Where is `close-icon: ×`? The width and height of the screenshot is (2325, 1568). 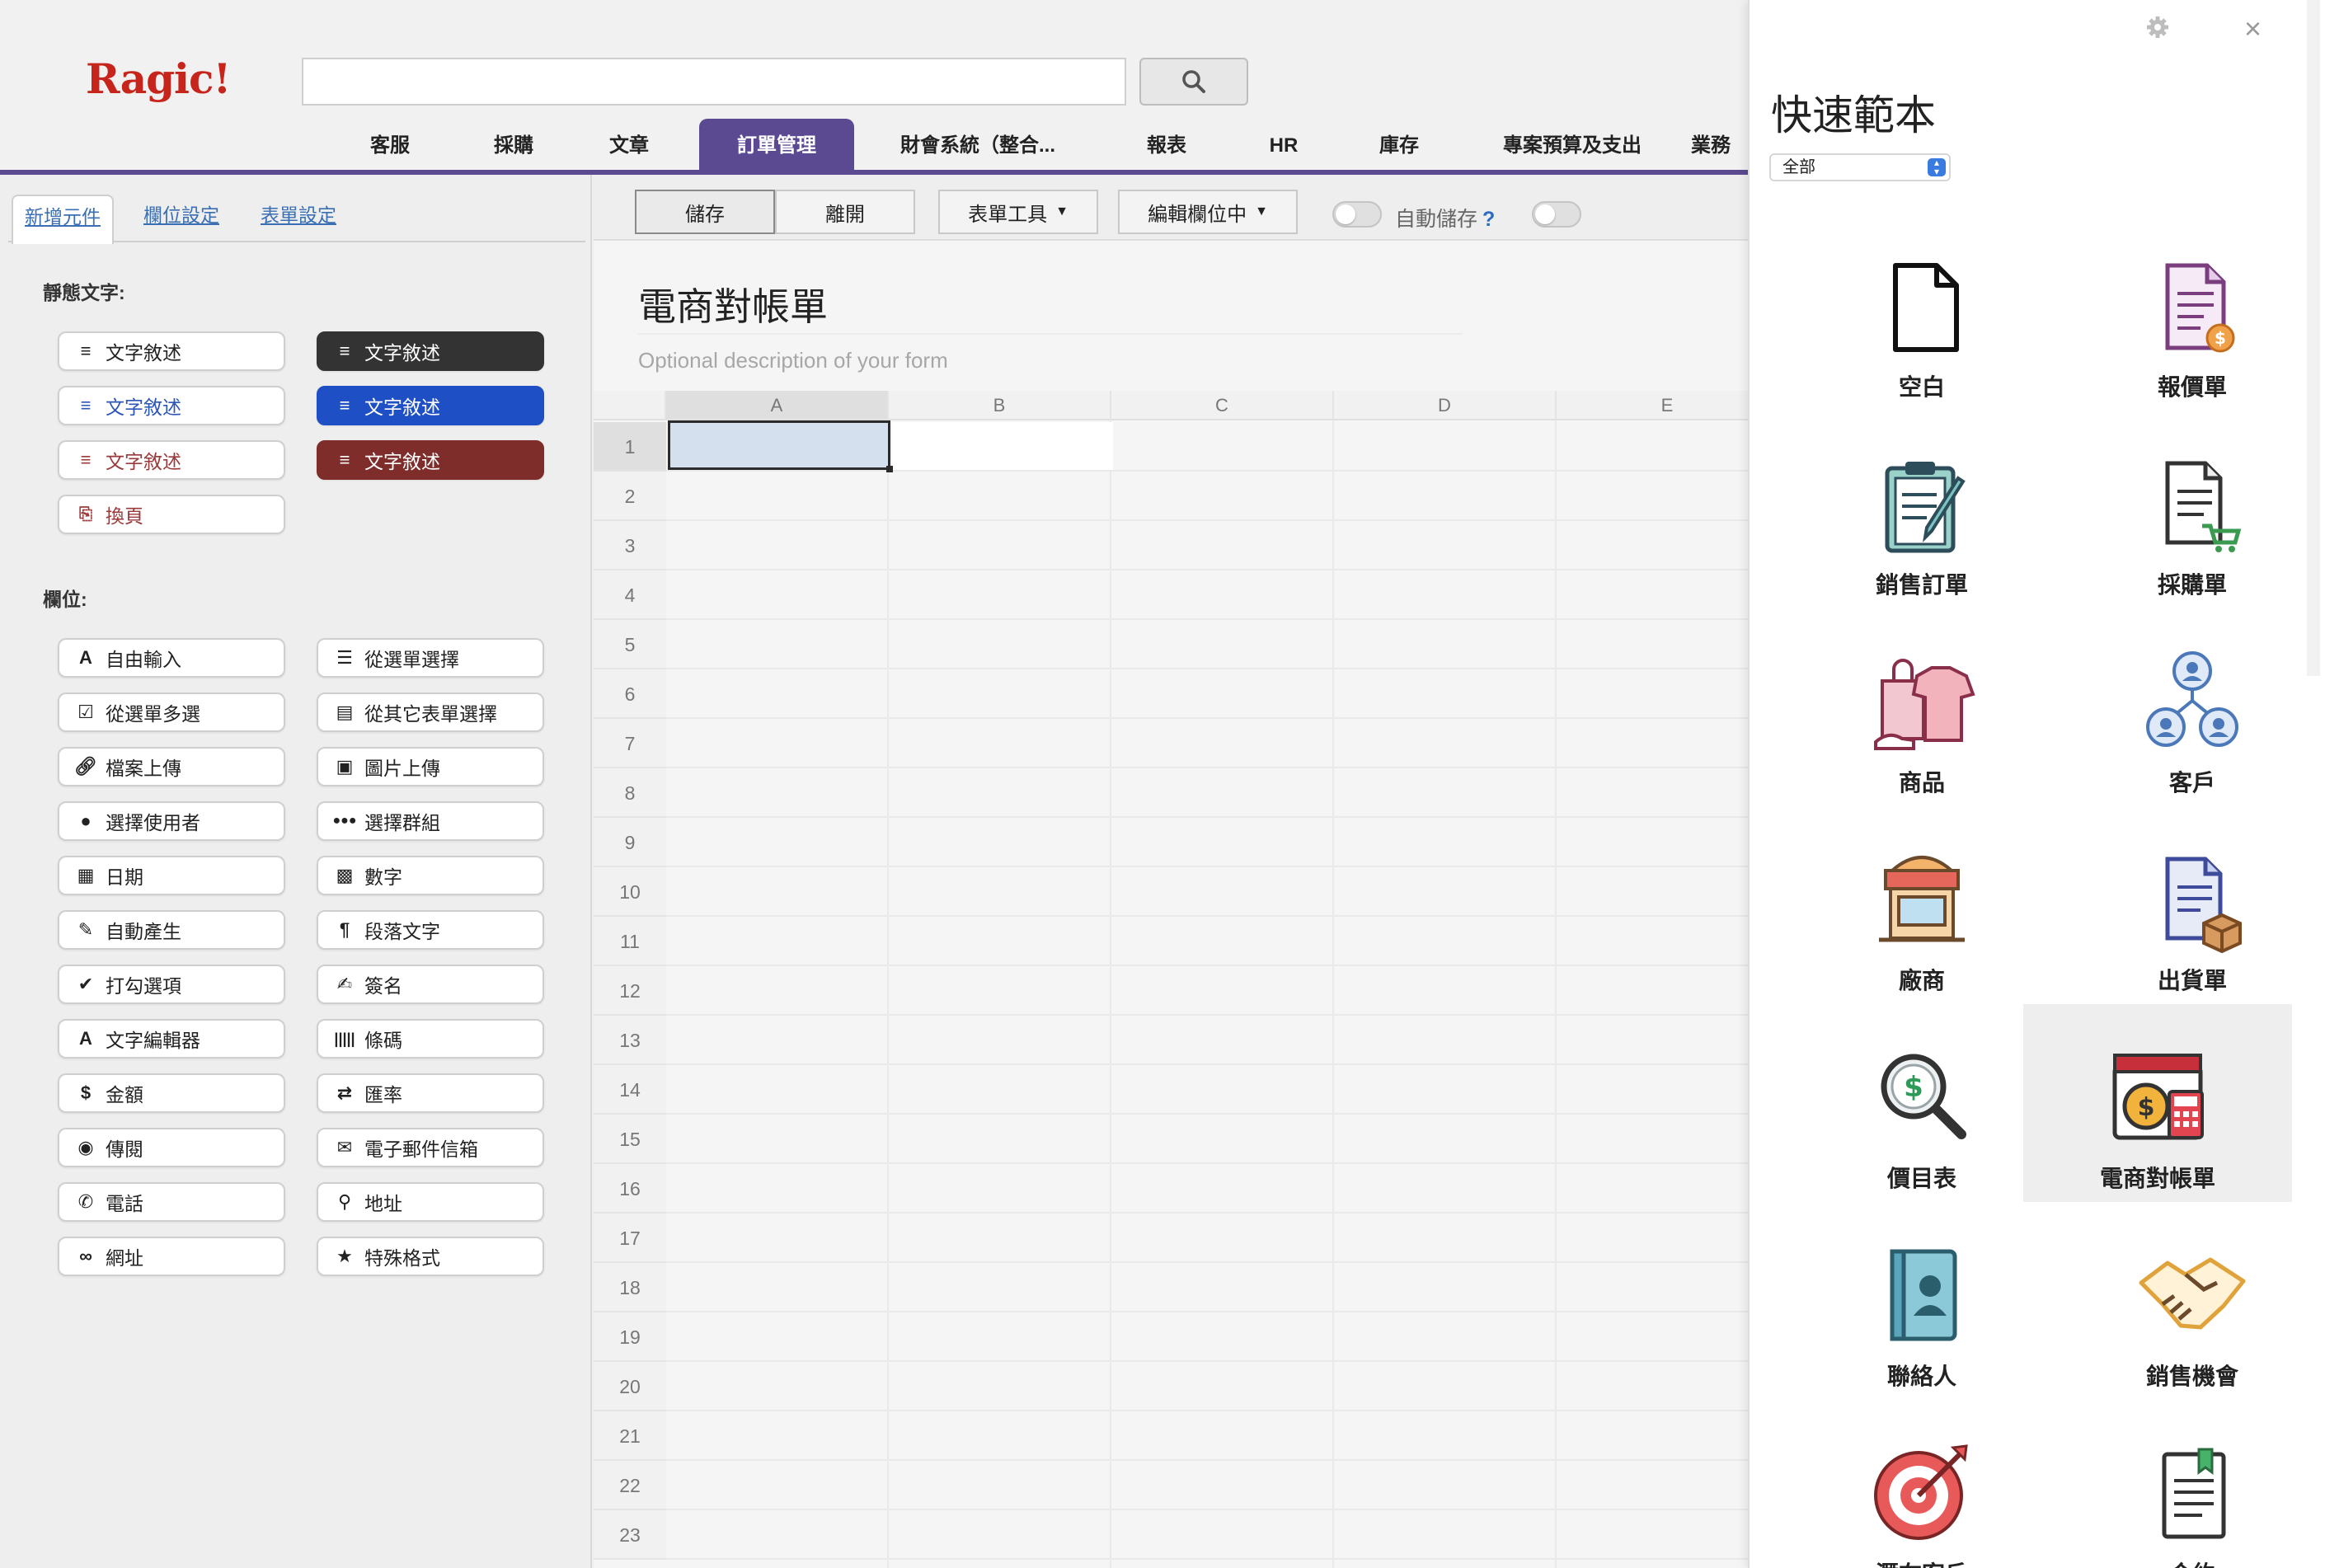 close-icon: × is located at coordinates (2253, 29).